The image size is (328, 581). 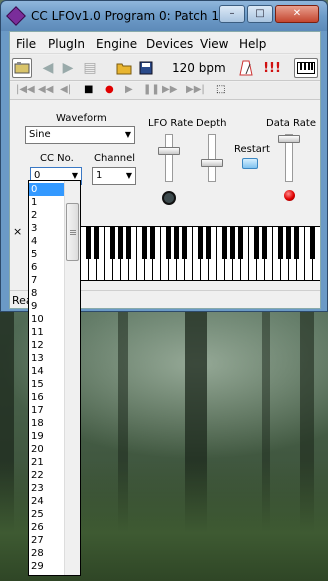 What do you see at coordinates (124, 68) in the screenshot?
I see `open-folder-icon` at bounding box center [124, 68].